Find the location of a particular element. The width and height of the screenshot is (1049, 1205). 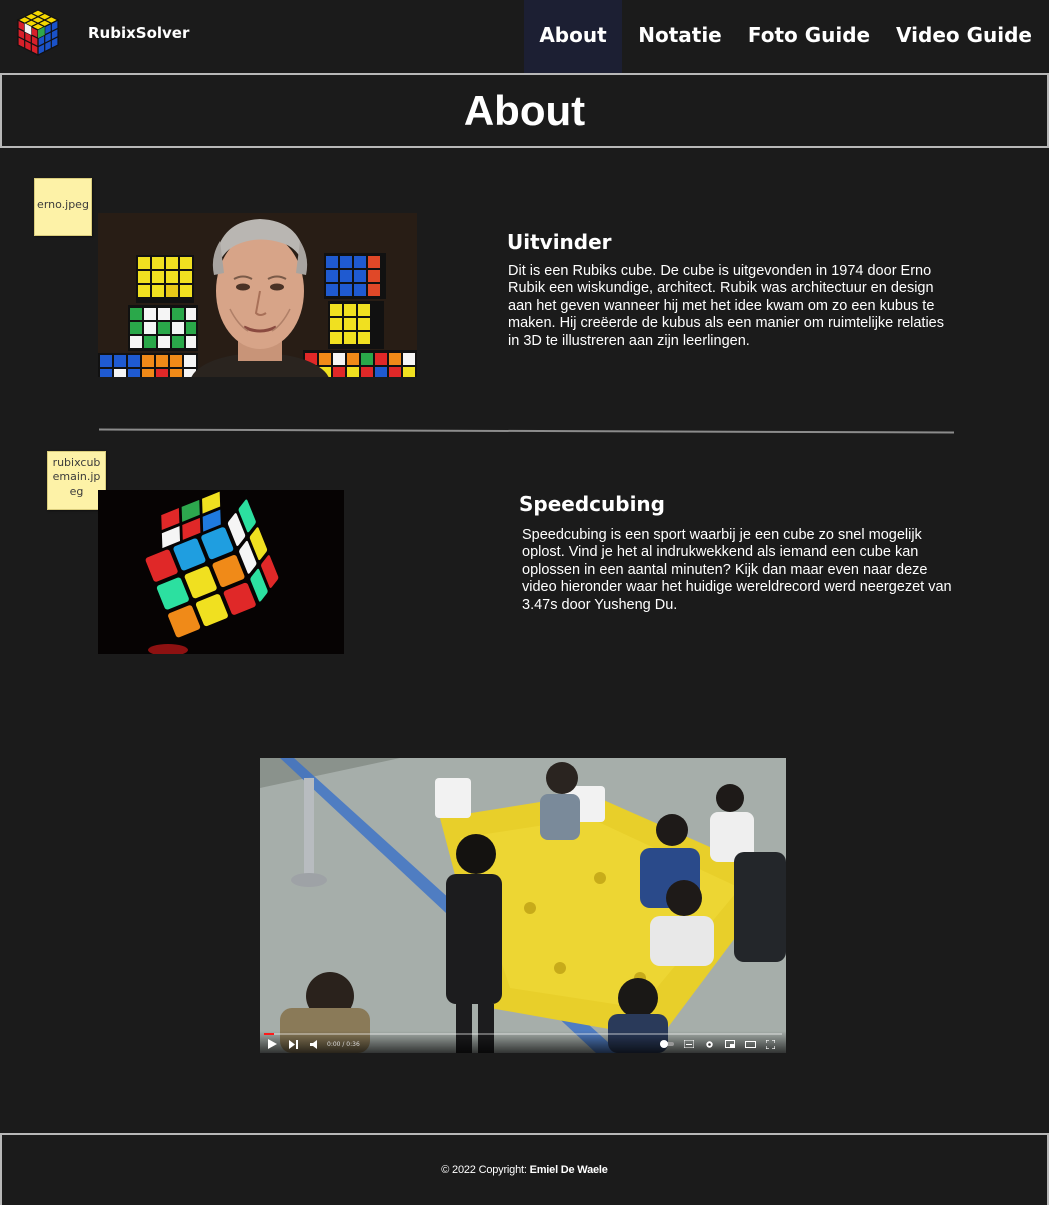

volume-icon is located at coordinates (314, 1044).